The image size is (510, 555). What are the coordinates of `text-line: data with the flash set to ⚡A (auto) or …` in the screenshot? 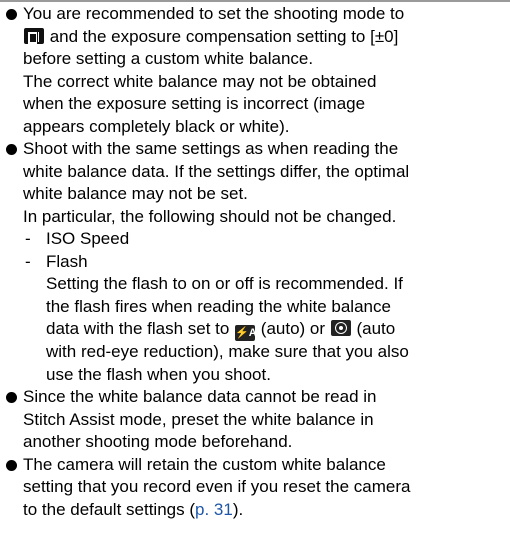 It's located at (277, 329).